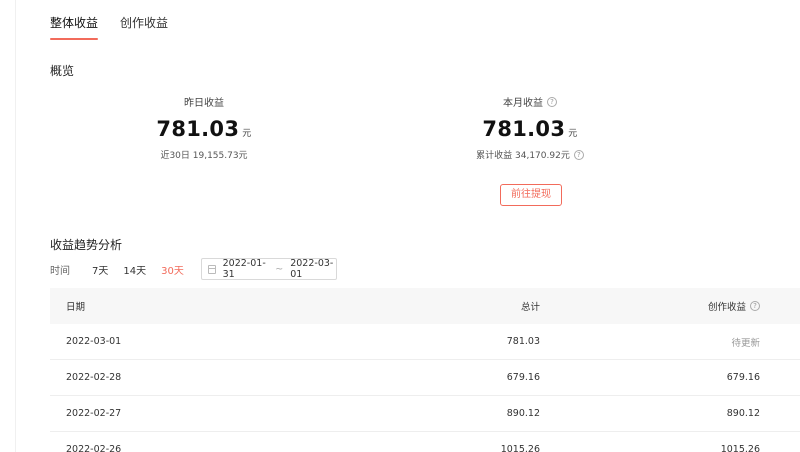 The width and height of the screenshot is (800, 452). What do you see at coordinates (247, 134) in the screenshot?
I see `yesterday-unit: 元` at bounding box center [247, 134].